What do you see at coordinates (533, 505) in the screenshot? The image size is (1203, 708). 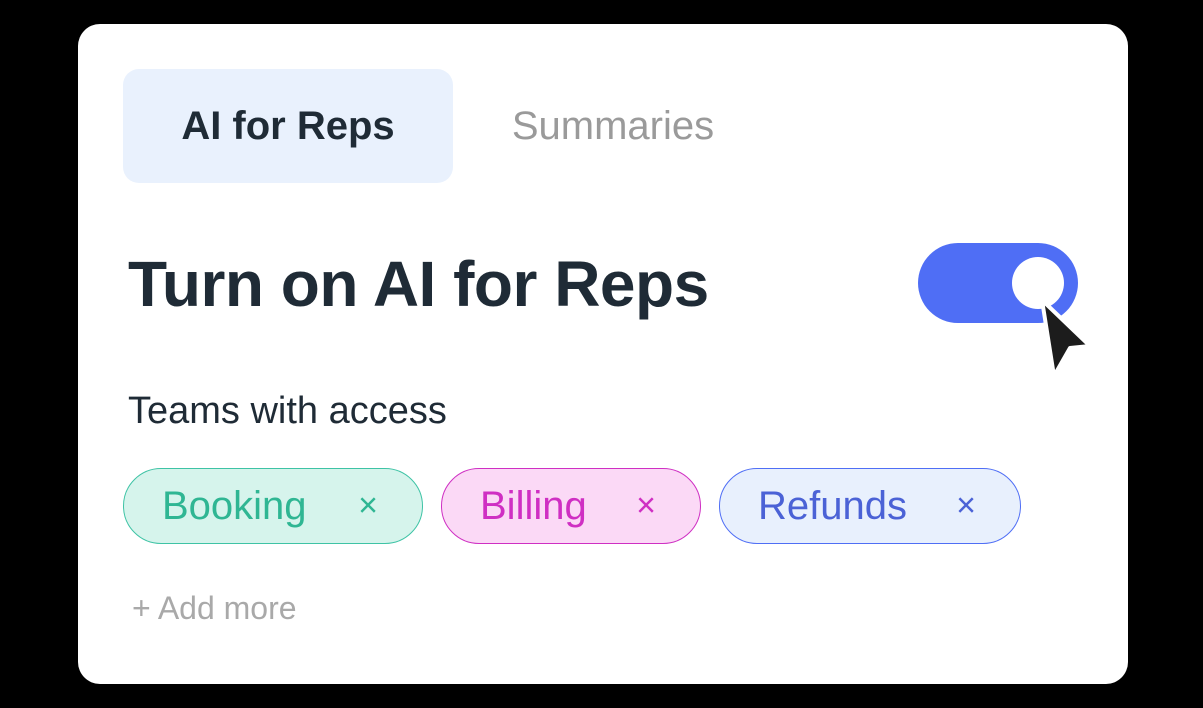 I see `chip-label: Billing` at bounding box center [533, 505].